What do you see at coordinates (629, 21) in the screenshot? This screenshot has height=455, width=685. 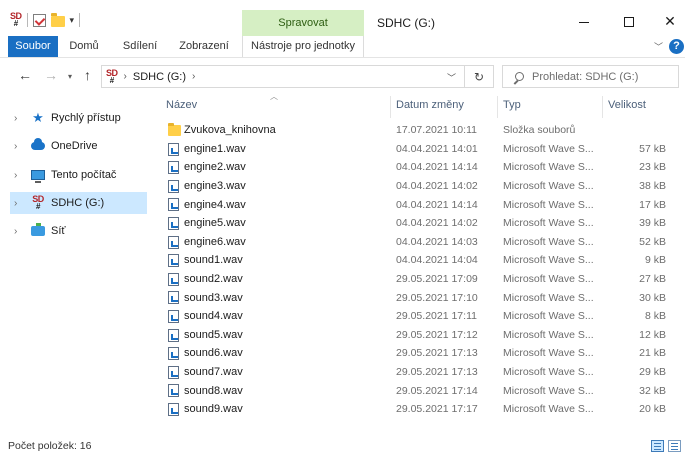 I see `maximize-button` at bounding box center [629, 21].